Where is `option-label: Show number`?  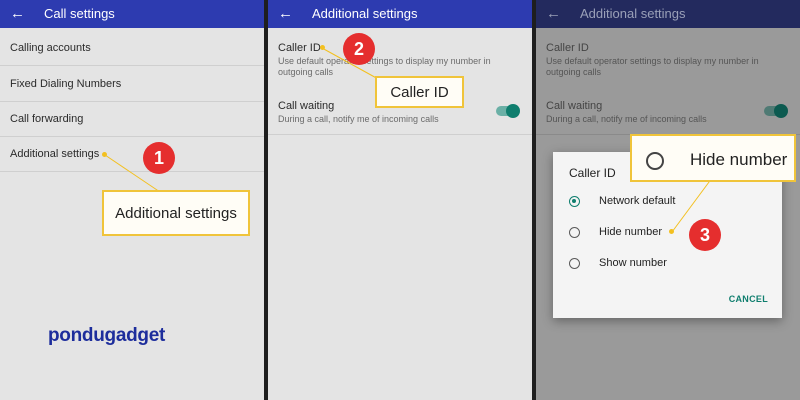
option-label: Show number is located at coordinates (633, 263).